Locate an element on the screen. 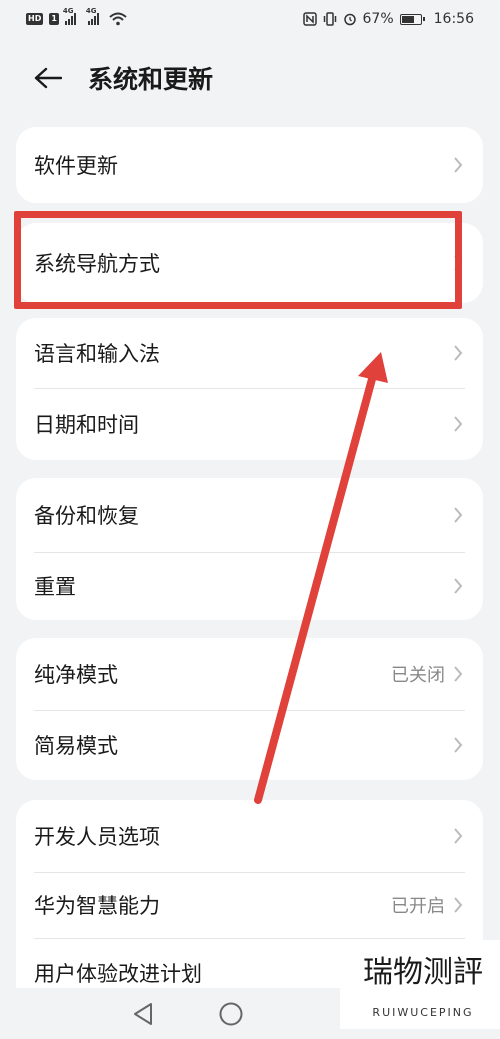 This screenshot has width=500, height=1039. alarm-icon is located at coordinates (350, 19).